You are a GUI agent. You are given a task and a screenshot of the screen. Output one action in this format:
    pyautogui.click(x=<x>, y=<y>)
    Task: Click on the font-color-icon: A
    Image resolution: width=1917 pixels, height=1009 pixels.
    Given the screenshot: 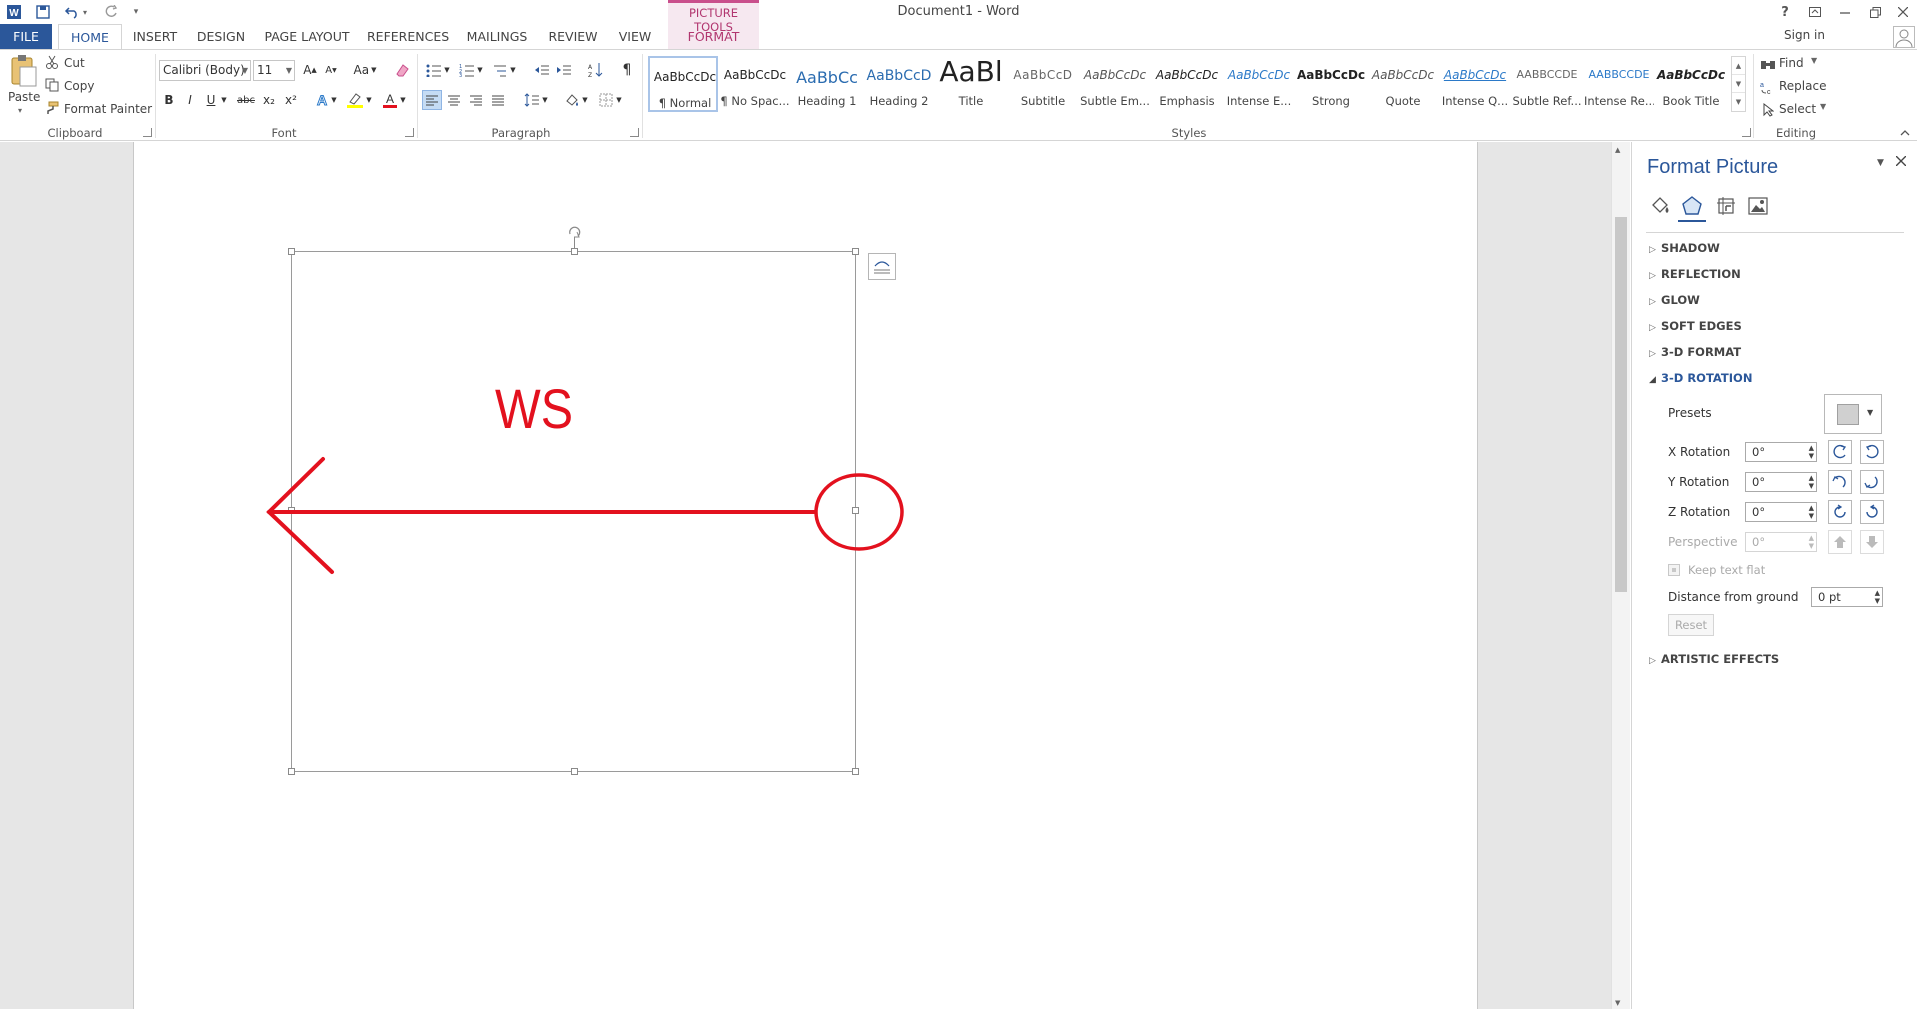 What is the action you would take?
    pyautogui.click(x=390, y=100)
    